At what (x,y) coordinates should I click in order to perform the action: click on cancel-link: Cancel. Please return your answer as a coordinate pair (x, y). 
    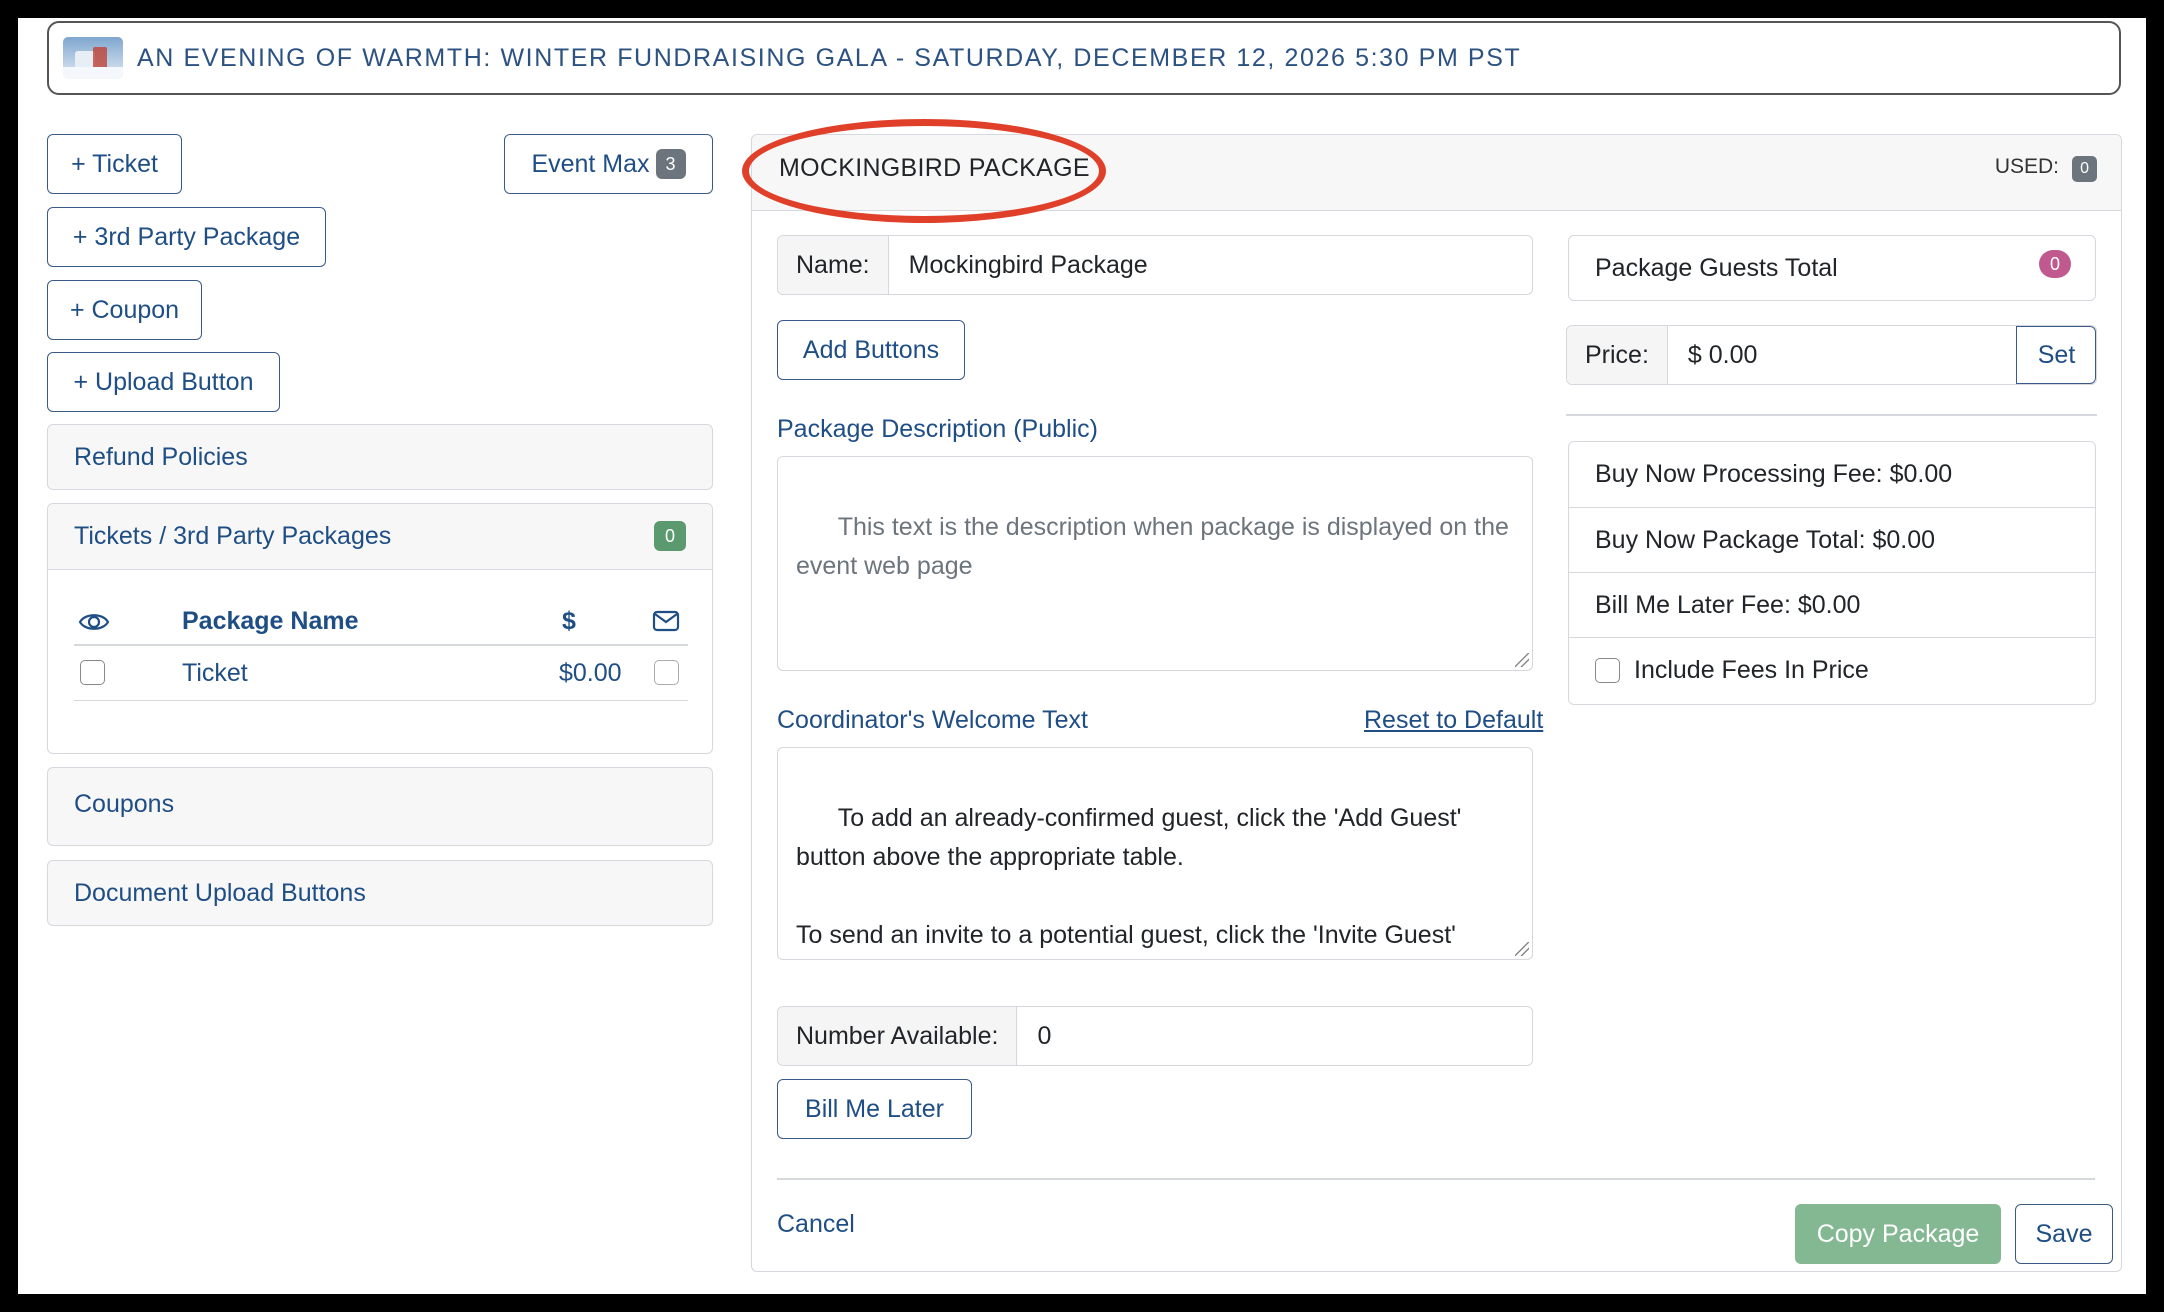
    Looking at the image, I should click on (816, 1224).